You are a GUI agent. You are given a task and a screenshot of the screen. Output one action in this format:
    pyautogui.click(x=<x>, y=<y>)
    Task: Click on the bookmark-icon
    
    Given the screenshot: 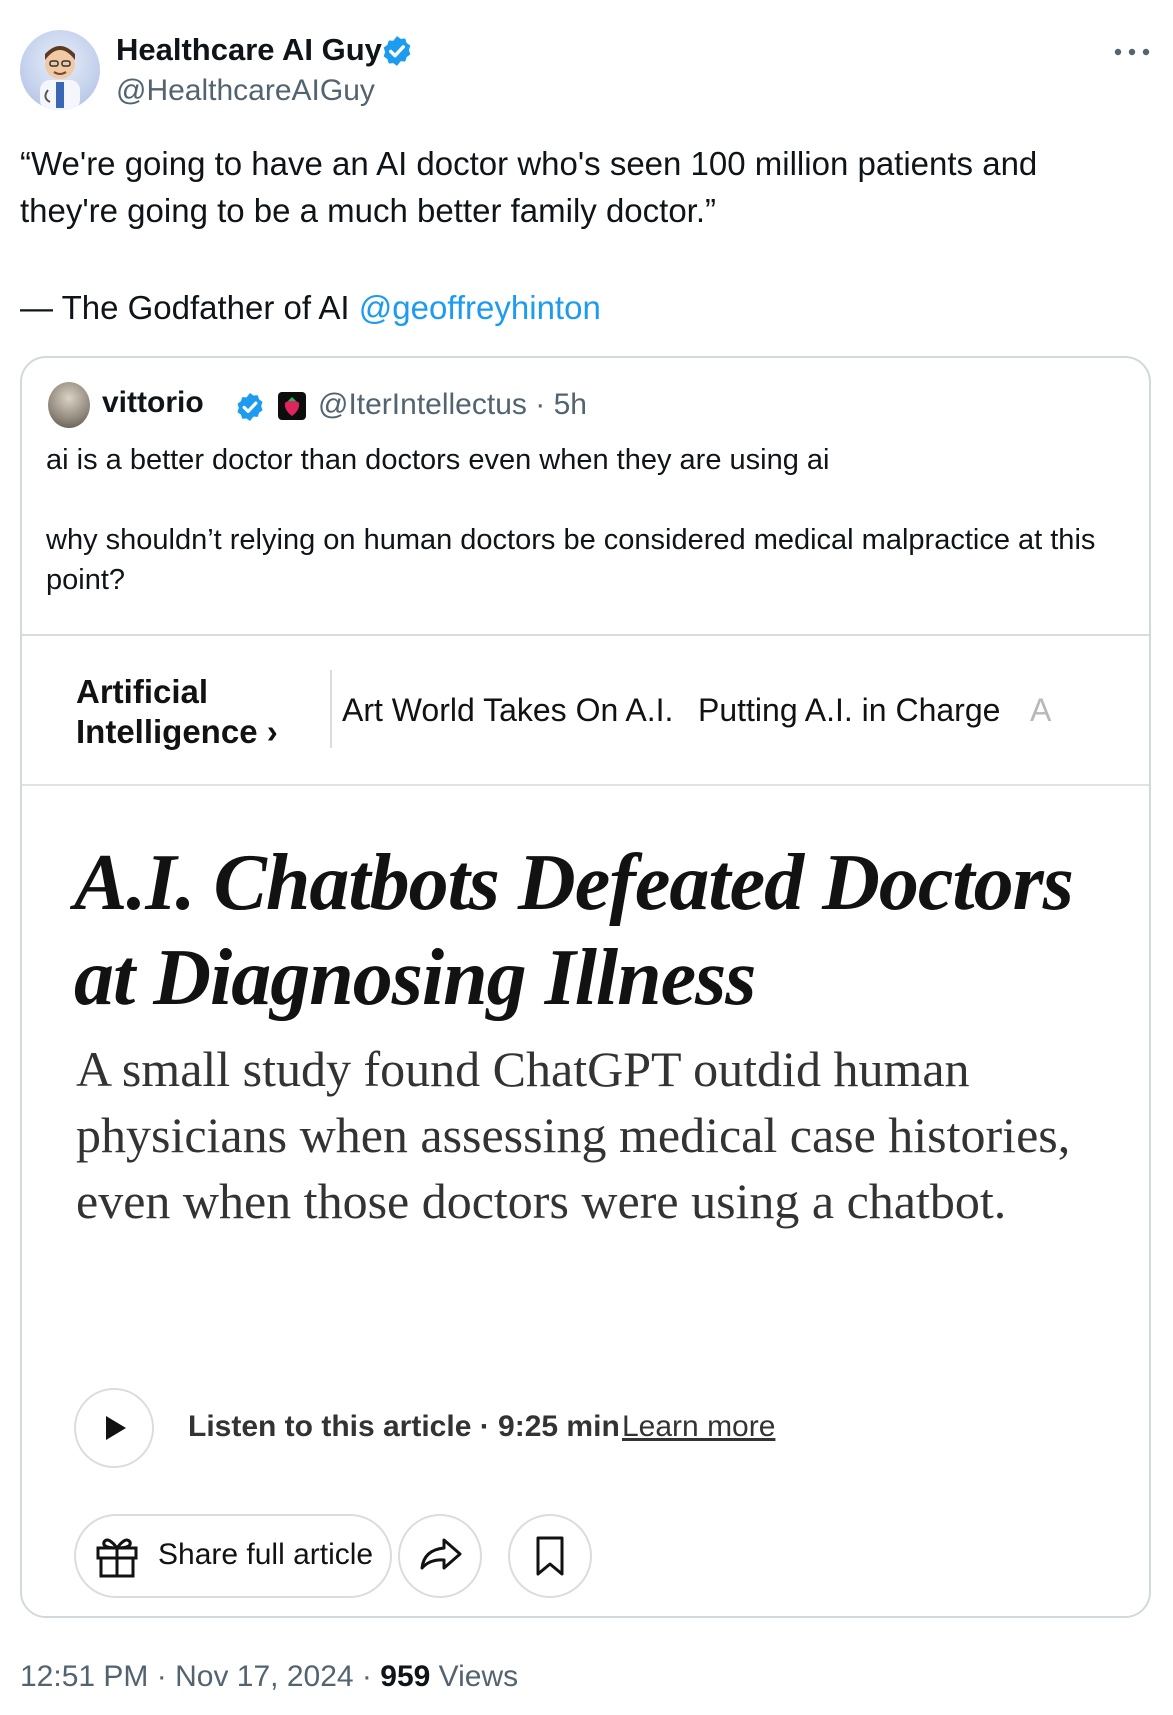 What is the action you would take?
    pyautogui.click(x=550, y=1556)
    